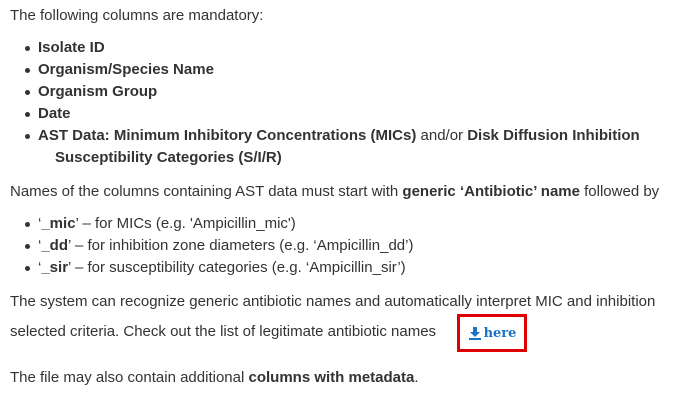 This screenshot has width=676, height=409. Describe the element at coordinates (619, 191) in the screenshot. I see `names-text-end: followed by` at that location.